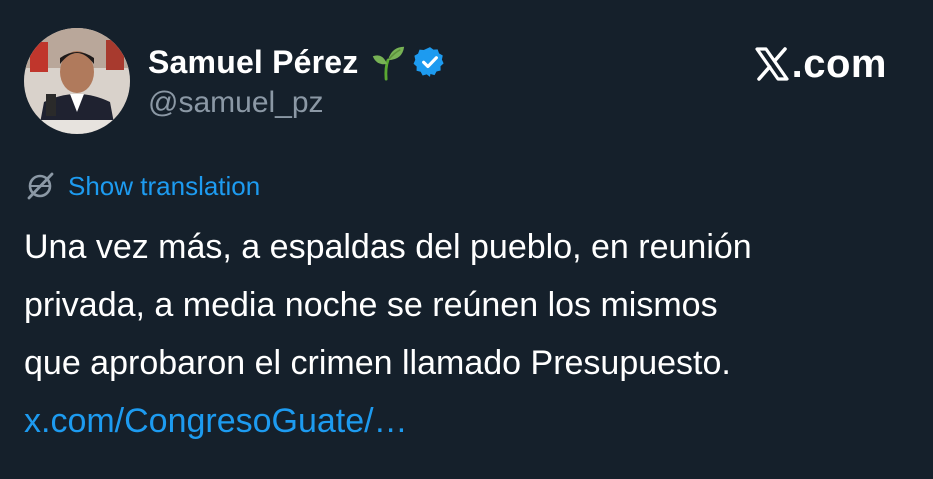 This screenshot has width=933, height=479. What do you see at coordinates (253, 62) in the screenshot?
I see `display-name: Samuel Pérez` at bounding box center [253, 62].